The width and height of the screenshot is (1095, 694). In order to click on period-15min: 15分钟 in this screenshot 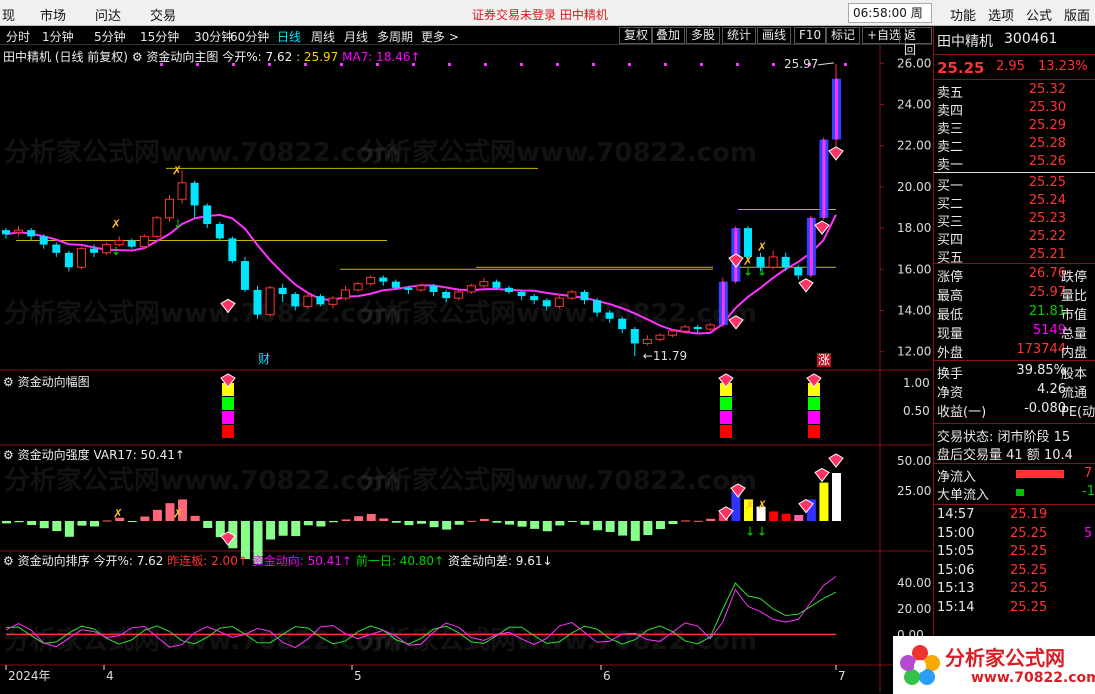, I will do `click(159, 36)`.